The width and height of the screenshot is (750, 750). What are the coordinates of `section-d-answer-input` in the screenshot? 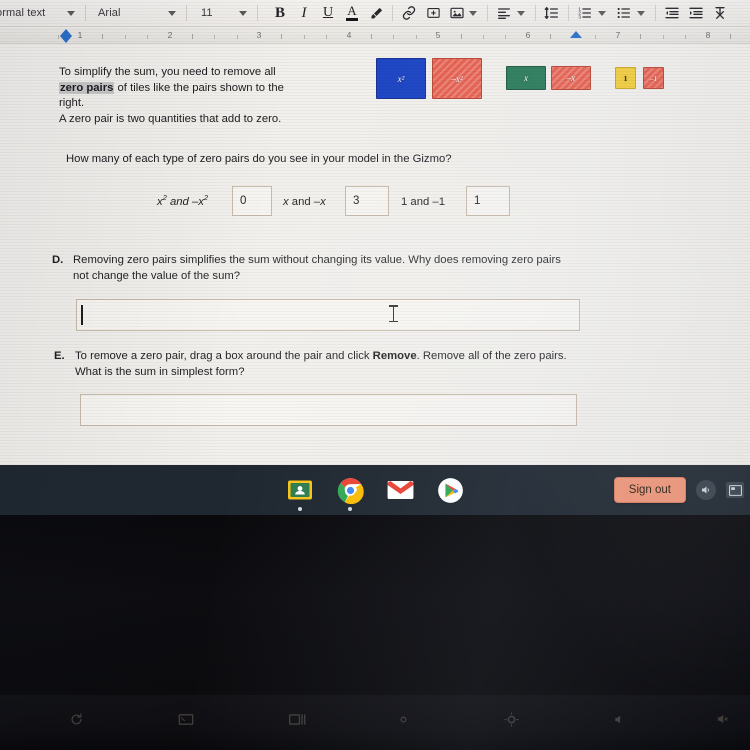 It's located at (328, 315).